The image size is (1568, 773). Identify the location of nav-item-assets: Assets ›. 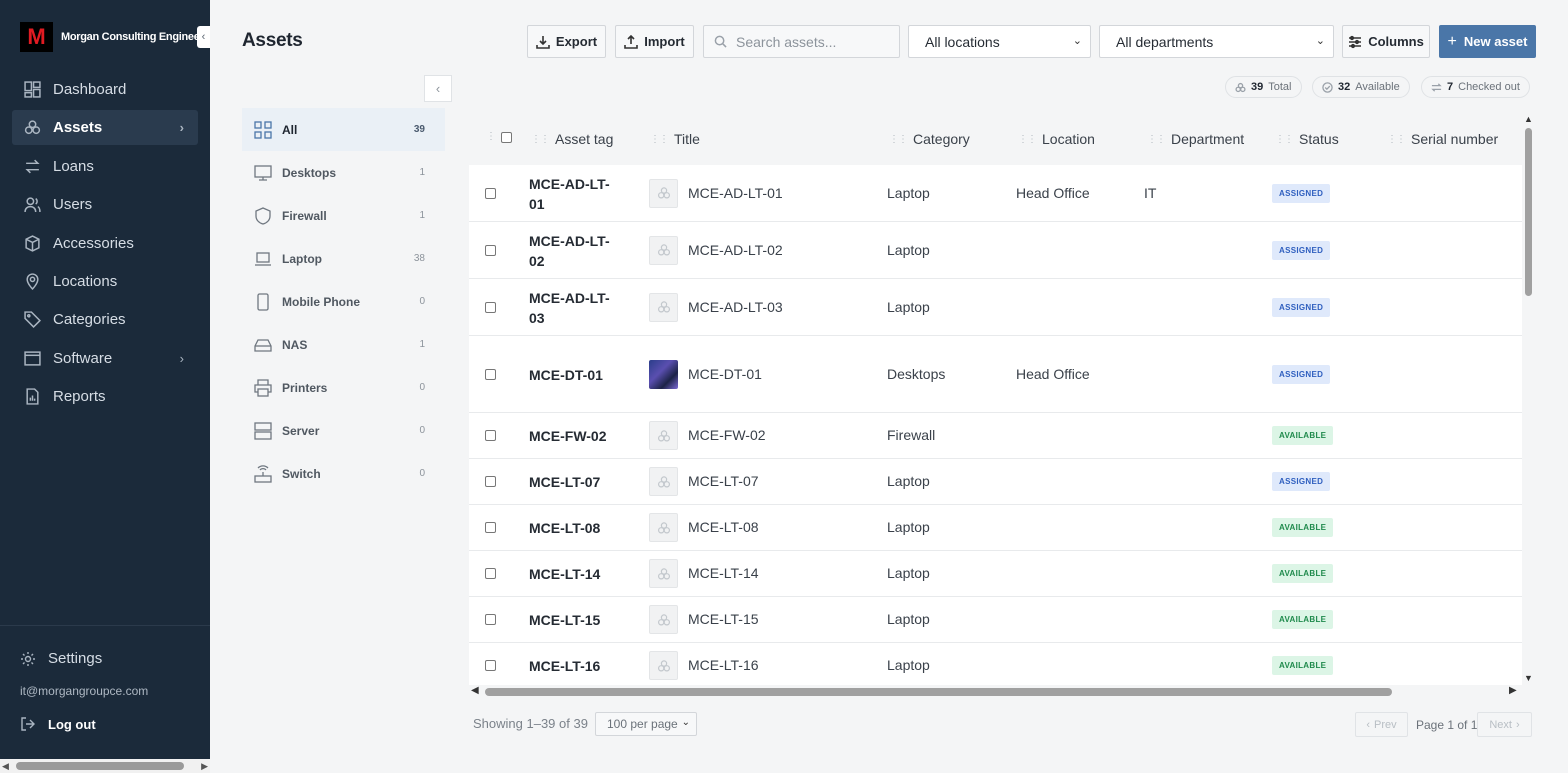
(105, 128).